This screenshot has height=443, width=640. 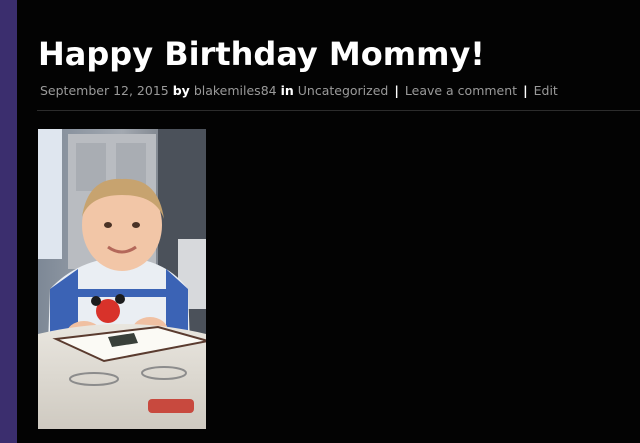 What do you see at coordinates (461, 90) in the screenshot?
I see `leave-comment-link: Leave a comment` at bounding box center [461, 90].